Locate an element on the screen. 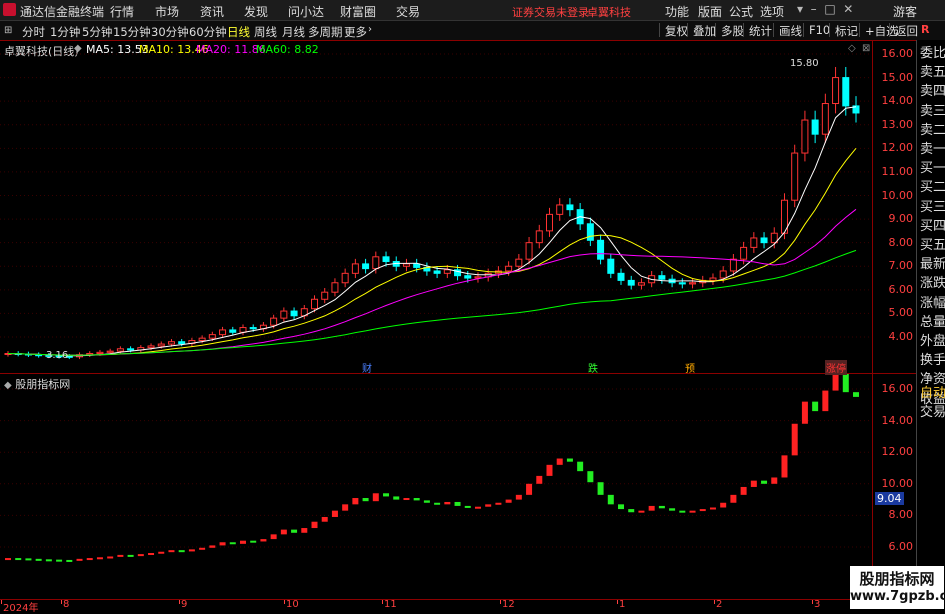 The height and width of the screenshot is (614, 945). sidebar-trade-item: 交易 is located at coordinates (932, 412).